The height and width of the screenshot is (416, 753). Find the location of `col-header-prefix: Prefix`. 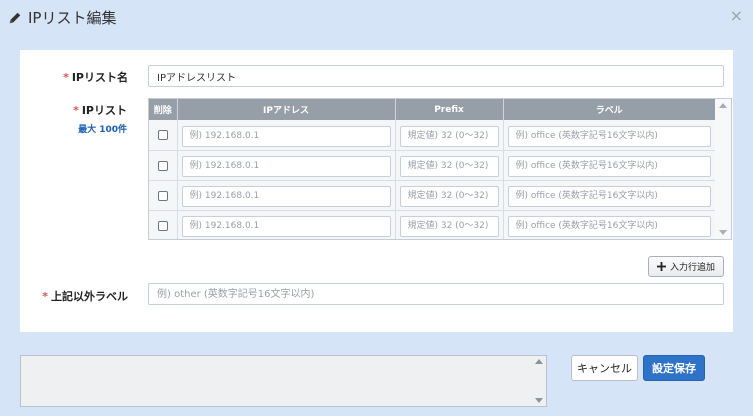

col-header-prefix: Prefix is located at coordinates (449, 109).